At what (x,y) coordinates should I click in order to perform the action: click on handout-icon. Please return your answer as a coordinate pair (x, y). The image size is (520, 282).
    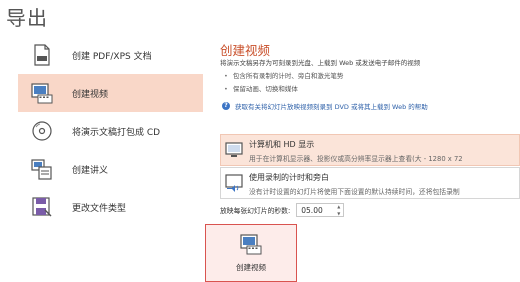
    Looking at the image, I should click on (42, 169).